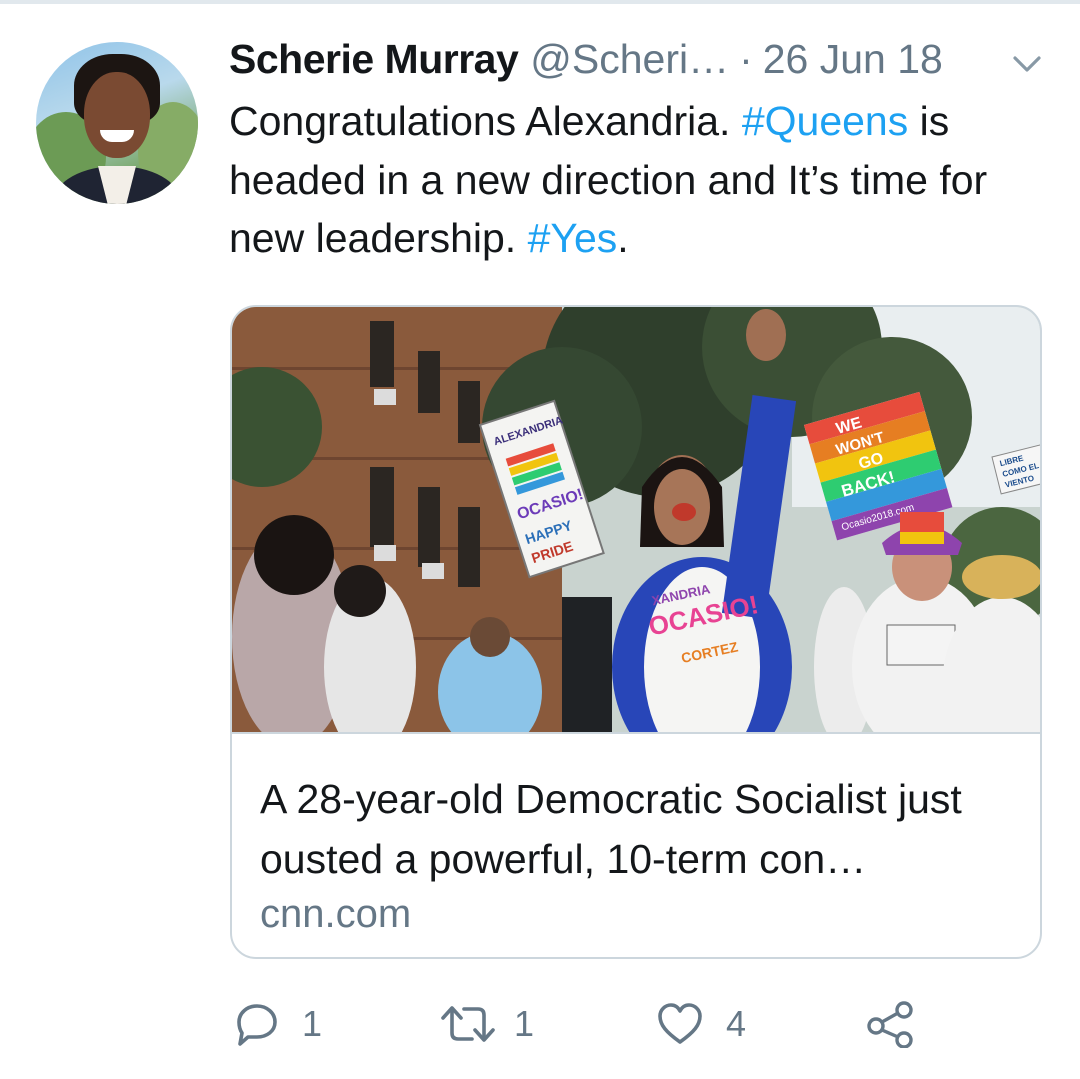 This screenshot has width=1080, height=1079. What do you see at coordinates (540, 1024) in the screenshot?
I see `tweet-actions: 1 1 4` at bounding box center [540, 1024].